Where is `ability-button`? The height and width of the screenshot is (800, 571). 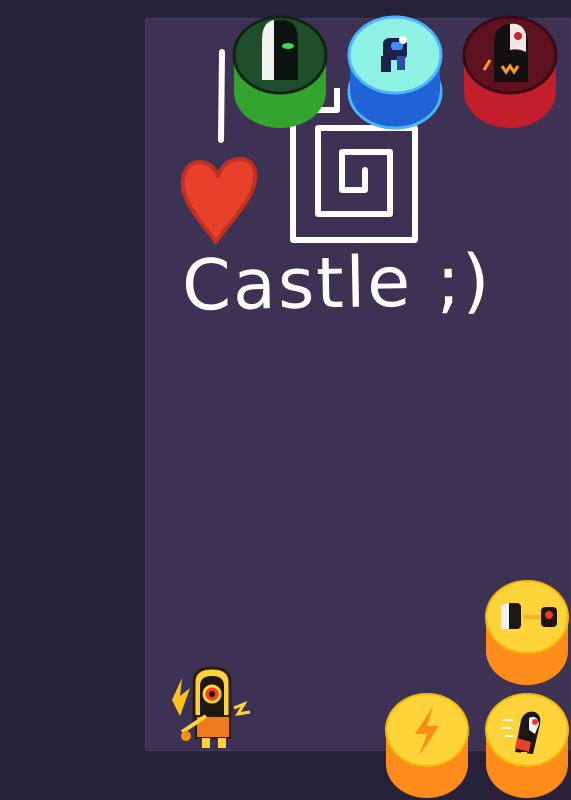 ability-button is located at coordinates (527, 632).